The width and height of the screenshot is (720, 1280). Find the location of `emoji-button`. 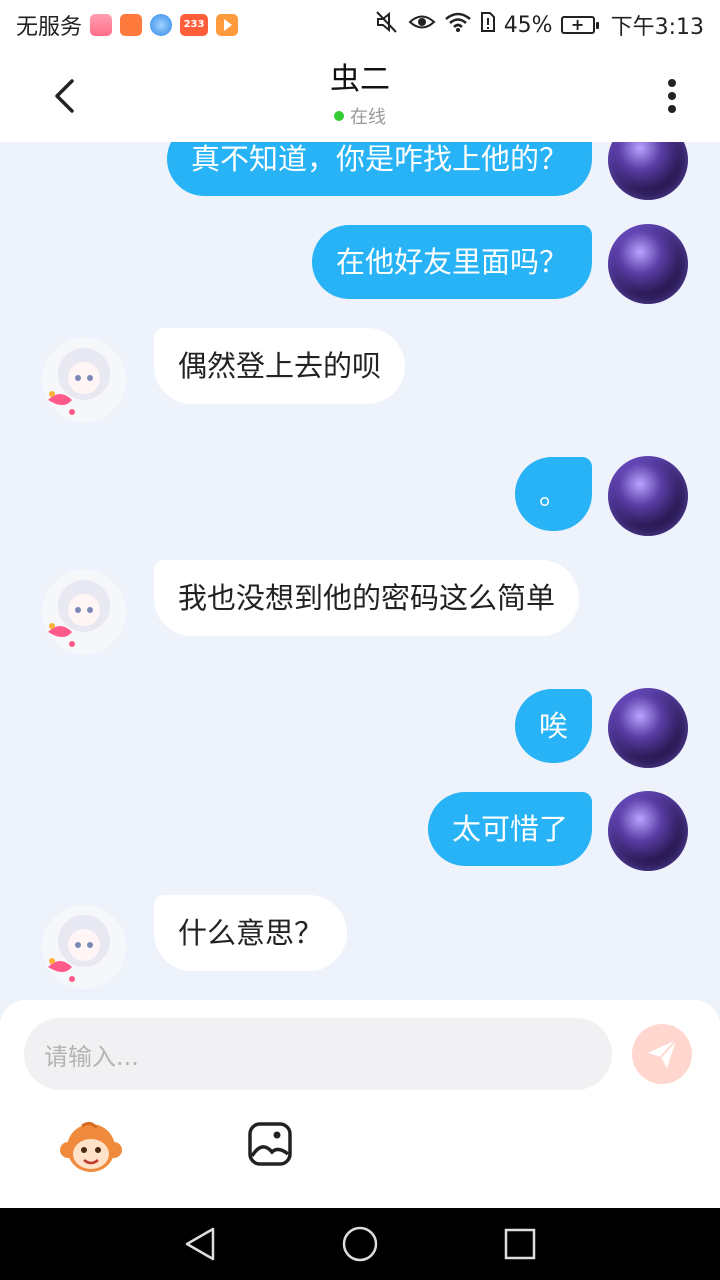

emoji-button is located at coordinates (91, 1148).